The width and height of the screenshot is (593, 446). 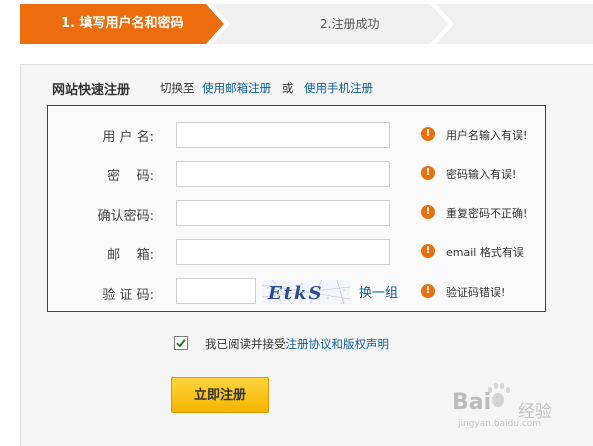 What do you see at coordinates (130, 176) in the screenshot?
I see `password-label: 密 码:` at bounding box center [130, 176].